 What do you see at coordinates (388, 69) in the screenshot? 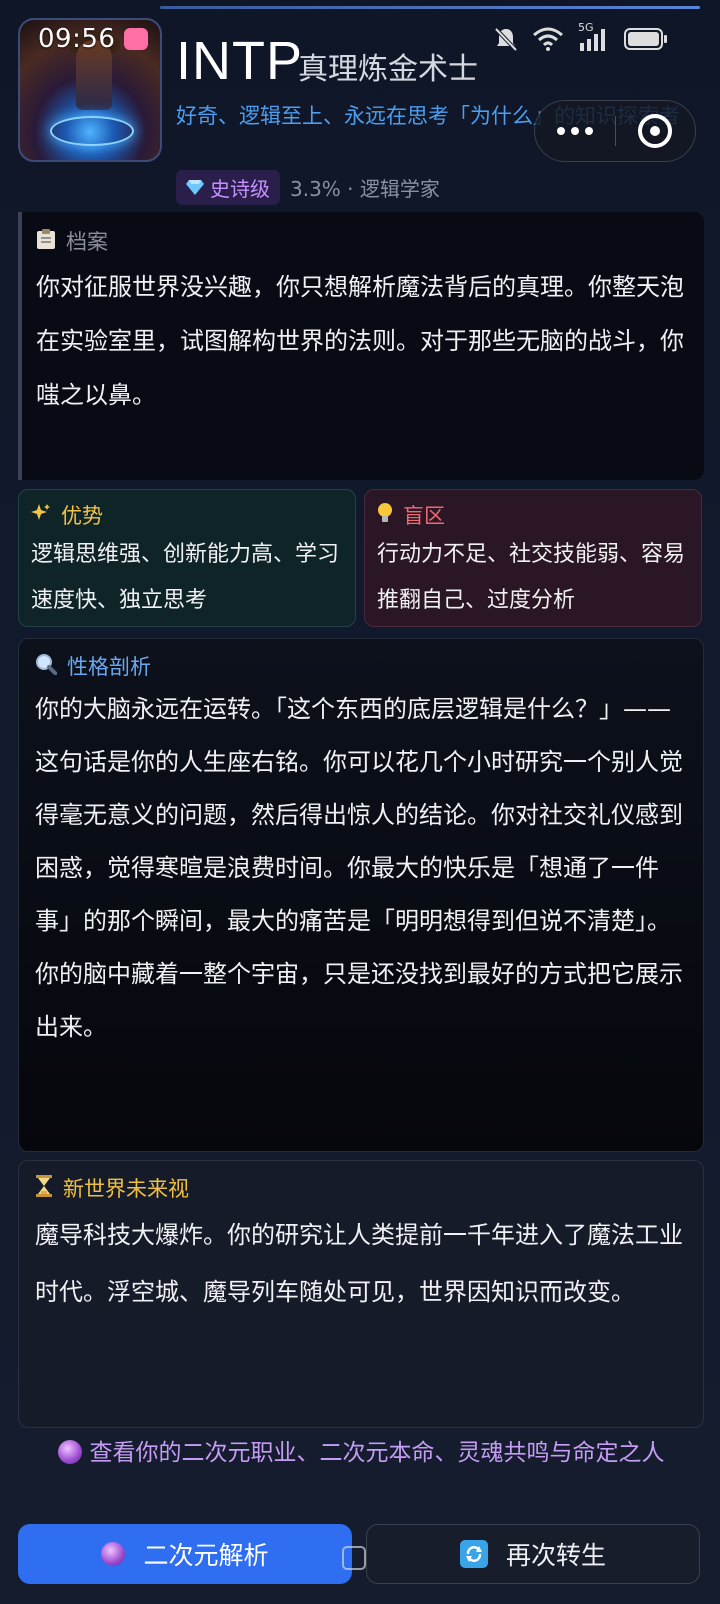
I see `type-title: 真理炼金术士` at bounding box center [388, 69].